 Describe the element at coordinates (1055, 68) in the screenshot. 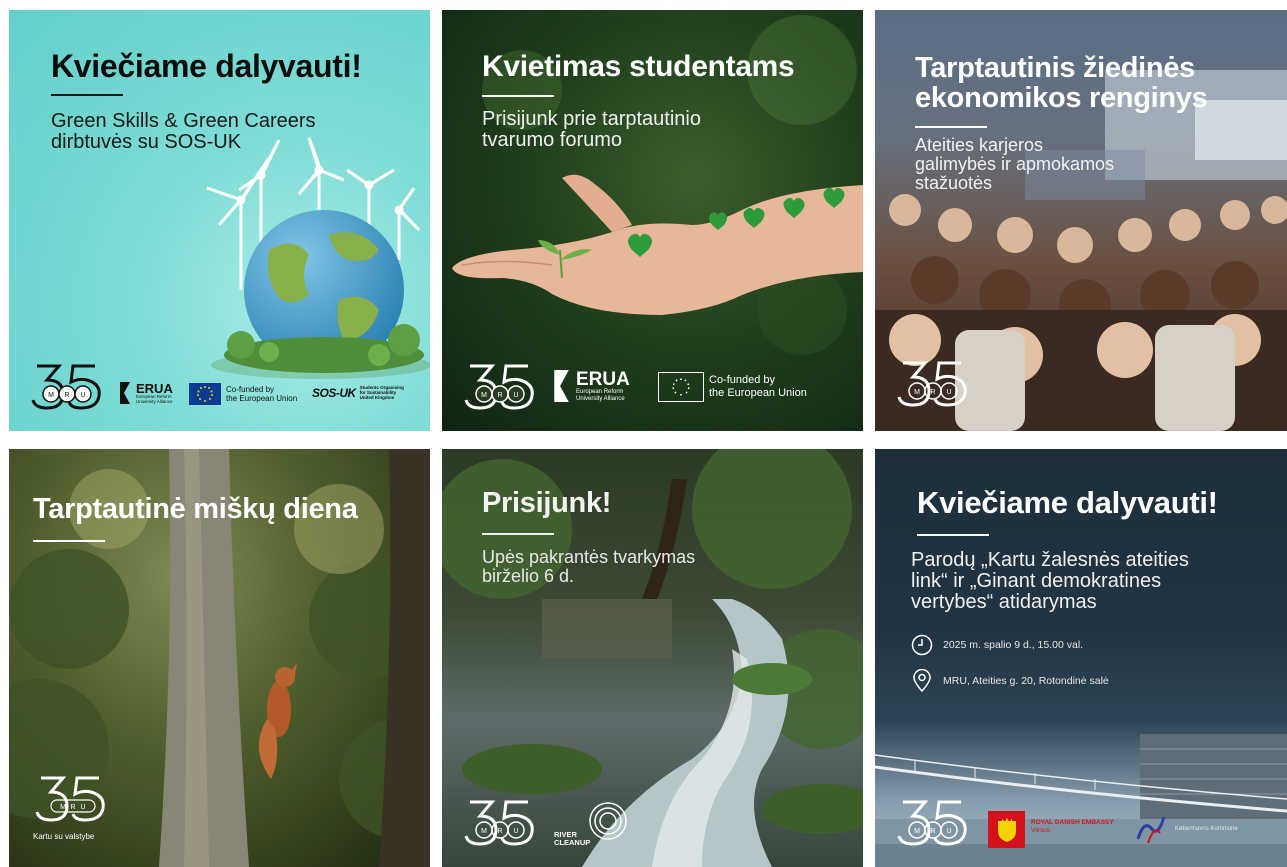

I see `title-line: Tarptautinis žiedinės` at that location.